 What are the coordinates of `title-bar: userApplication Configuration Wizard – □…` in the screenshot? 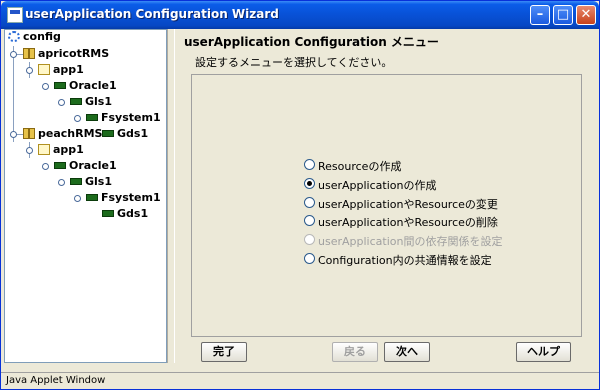 It's located at (300, 15).